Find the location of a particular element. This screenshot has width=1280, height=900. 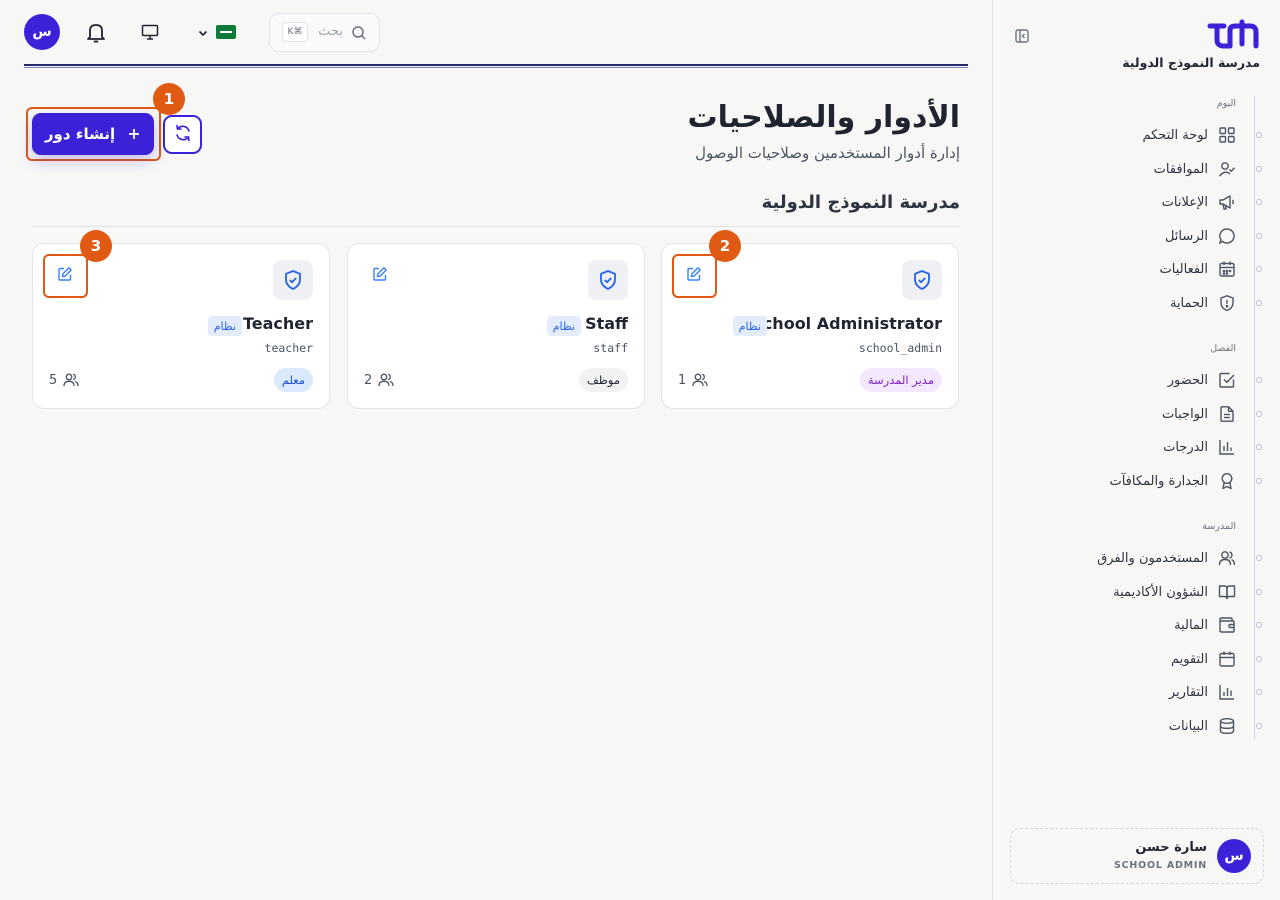

role-name: Staff is located at coordinates (606, 323).